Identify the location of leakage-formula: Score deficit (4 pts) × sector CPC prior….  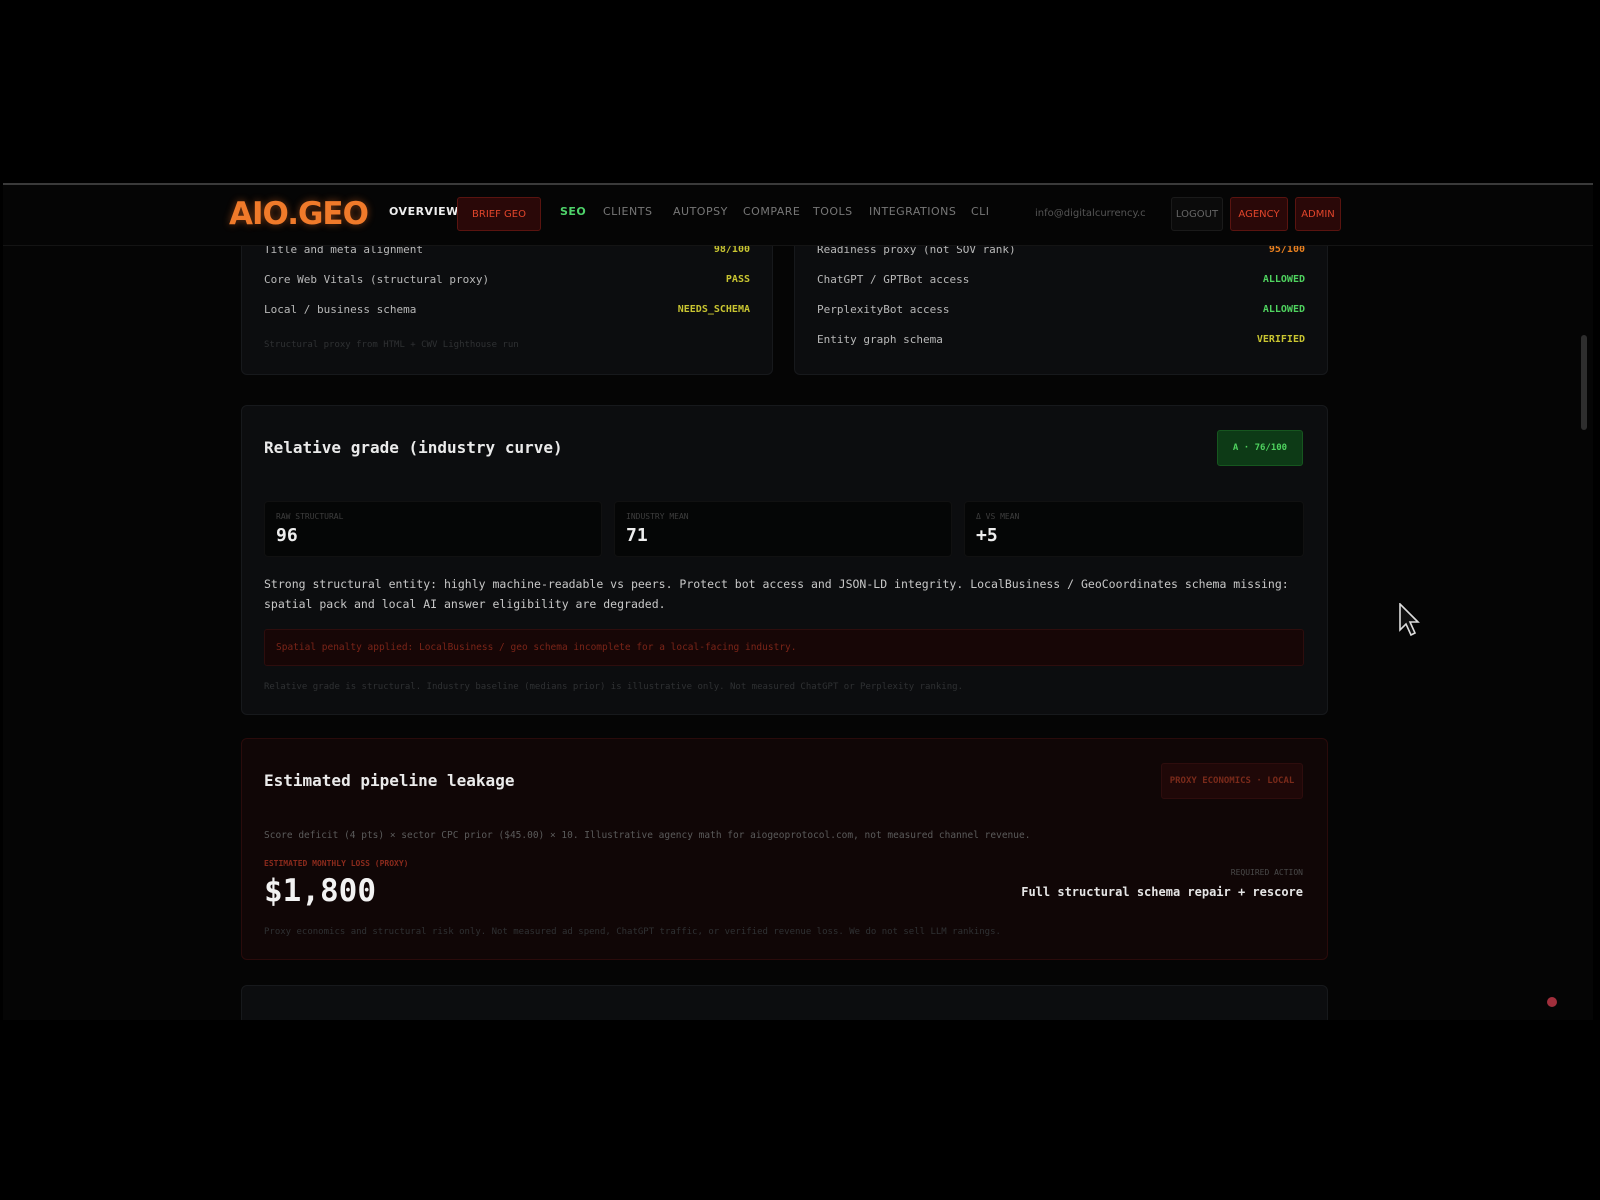
(647, 835).